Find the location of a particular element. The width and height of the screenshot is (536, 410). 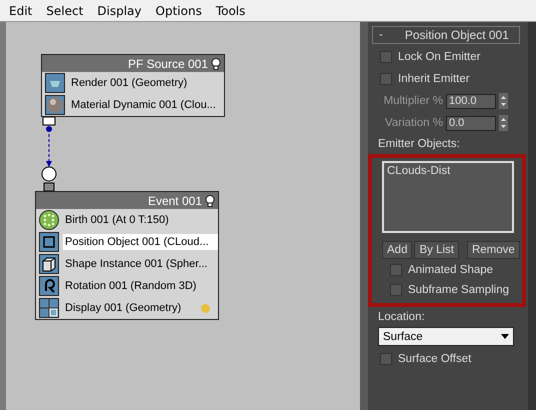

operator-label: Rotation 001 (Random 3D) is located at coordinates (140, 286).